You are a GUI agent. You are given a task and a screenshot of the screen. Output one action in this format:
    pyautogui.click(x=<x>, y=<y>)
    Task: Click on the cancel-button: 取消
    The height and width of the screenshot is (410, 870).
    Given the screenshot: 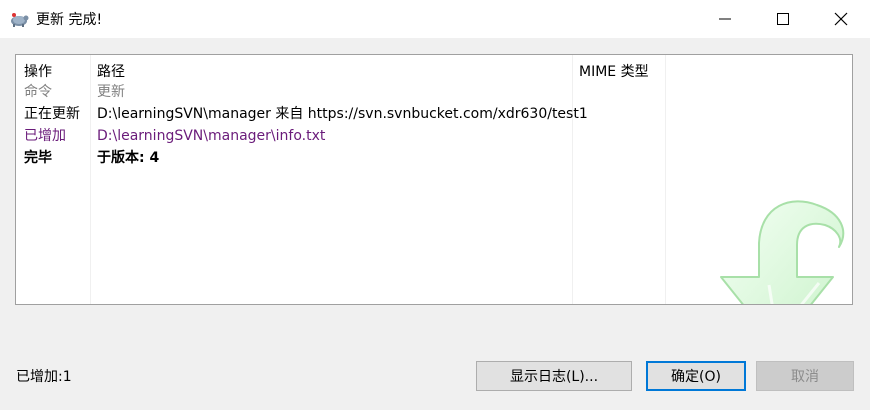 What is the action you would take?
    pyautogui.click(x=805, y=376)
    